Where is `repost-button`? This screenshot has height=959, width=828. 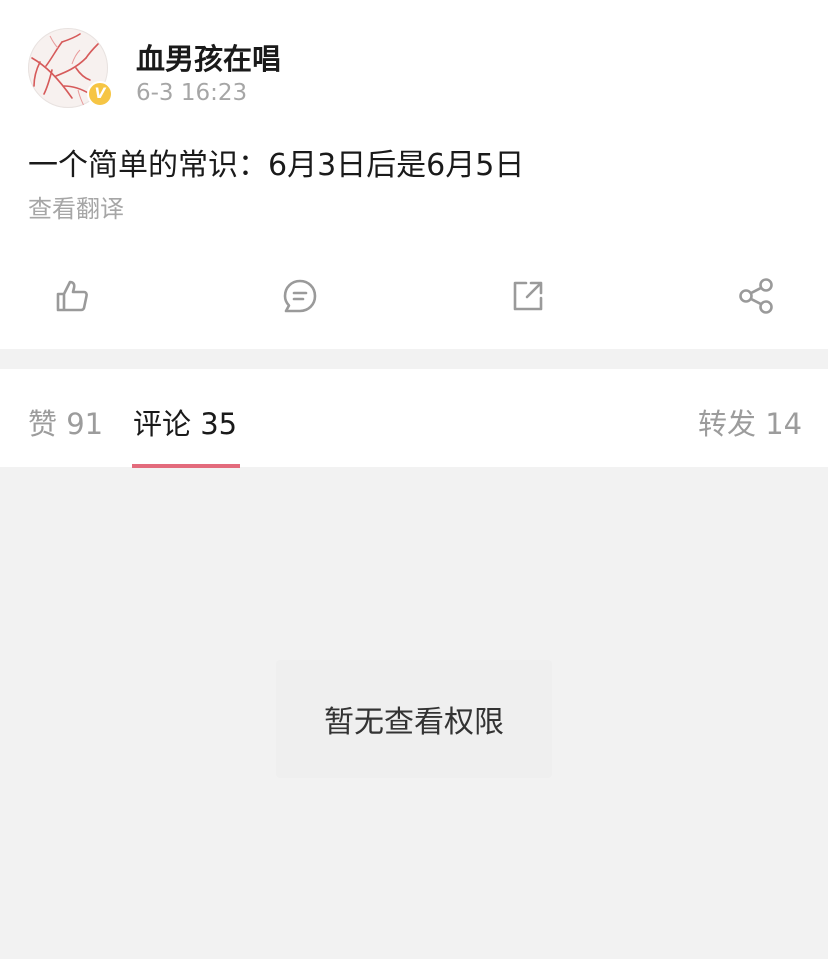
repost-button is located at coordinates (528, 296).